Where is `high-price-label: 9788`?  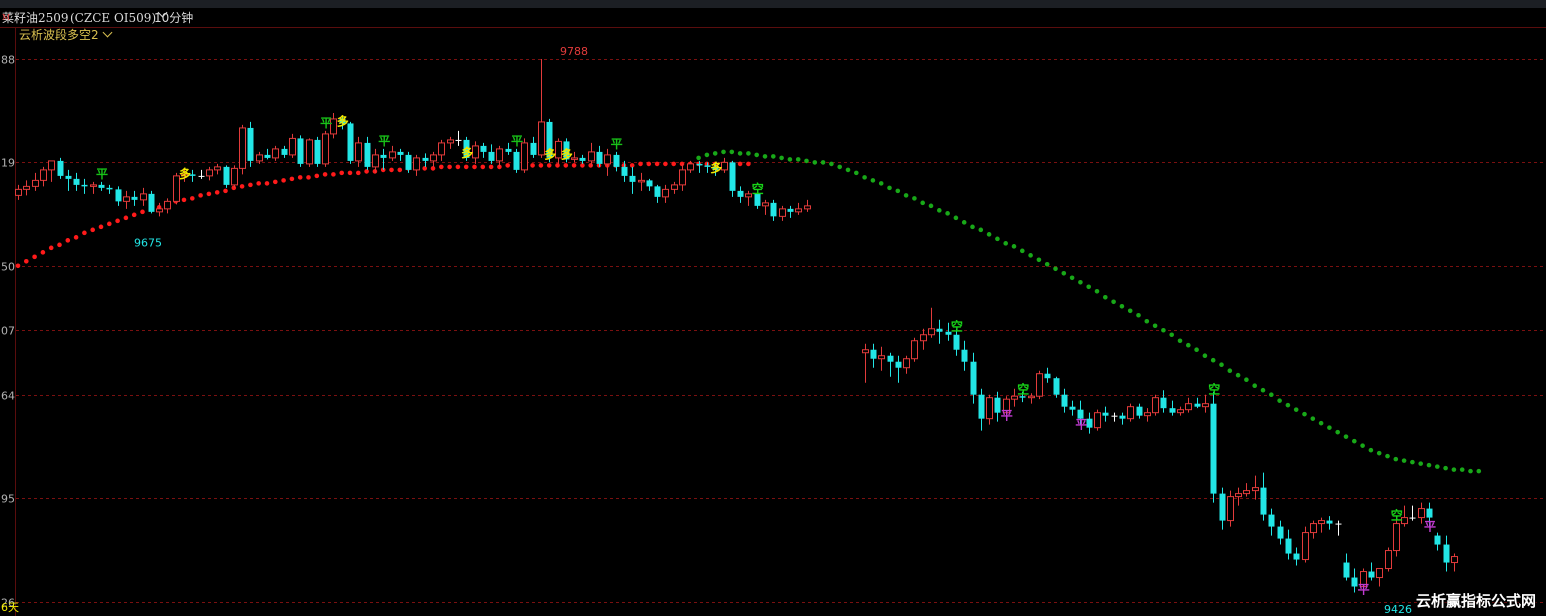
high-price-label: 9788 is located at coordinates (574, 51).